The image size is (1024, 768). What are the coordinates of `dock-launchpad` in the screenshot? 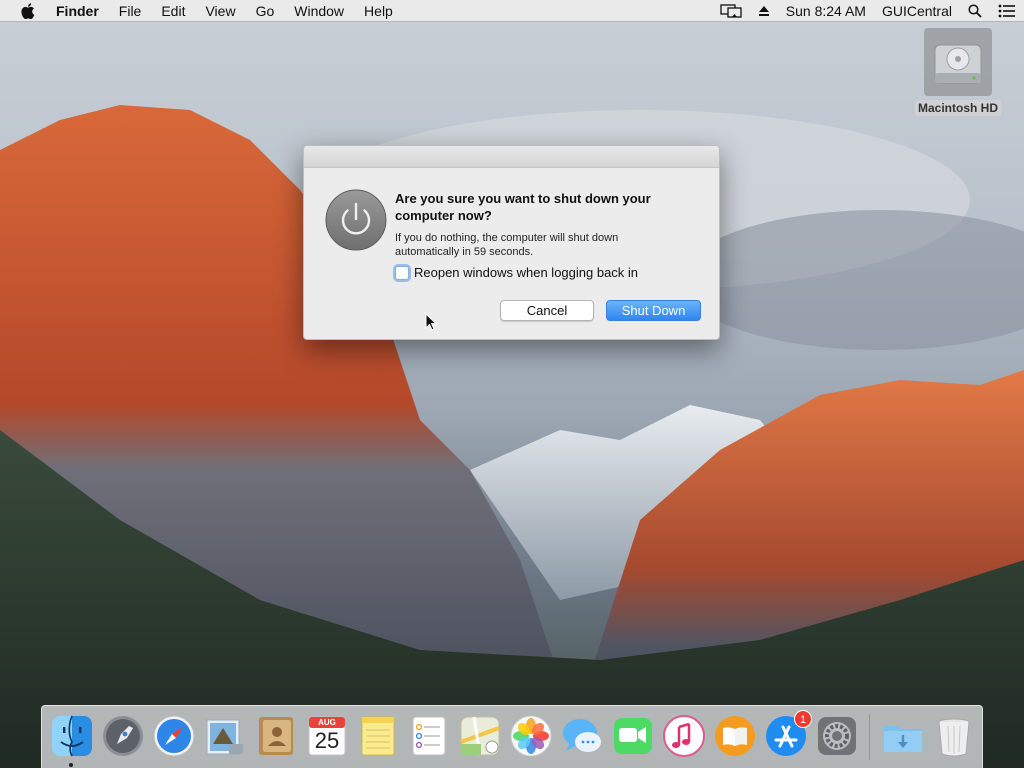 It's located at (123, 736).